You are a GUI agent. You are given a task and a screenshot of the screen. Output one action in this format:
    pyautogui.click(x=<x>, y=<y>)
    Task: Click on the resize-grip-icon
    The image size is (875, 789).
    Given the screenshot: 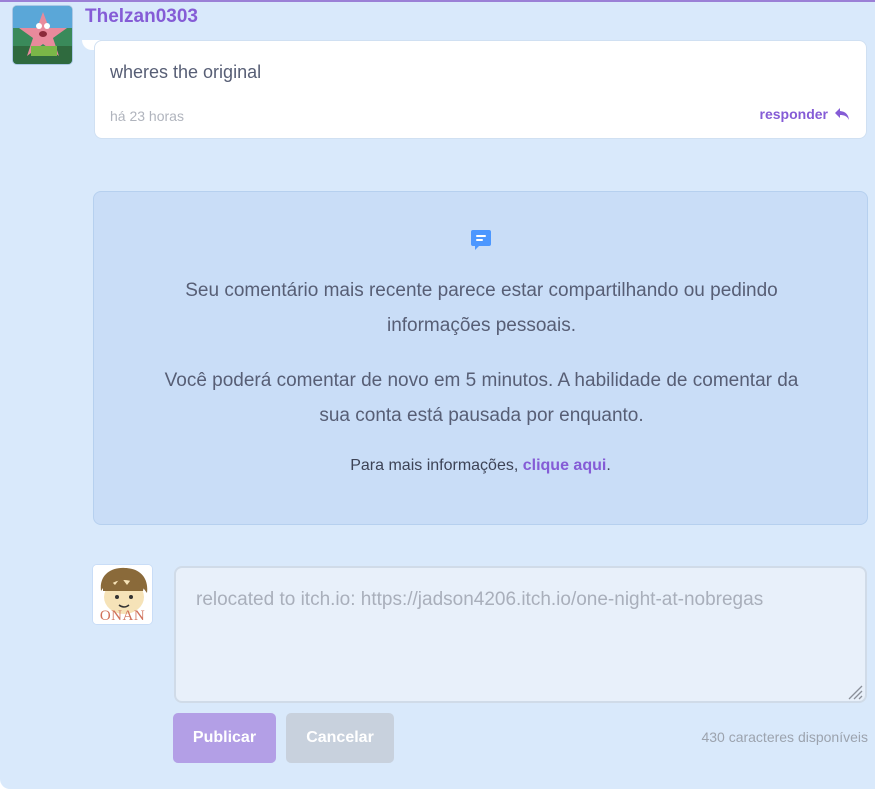 What is the action you would take?
    pyautogui.click(x=854, y=691)
    